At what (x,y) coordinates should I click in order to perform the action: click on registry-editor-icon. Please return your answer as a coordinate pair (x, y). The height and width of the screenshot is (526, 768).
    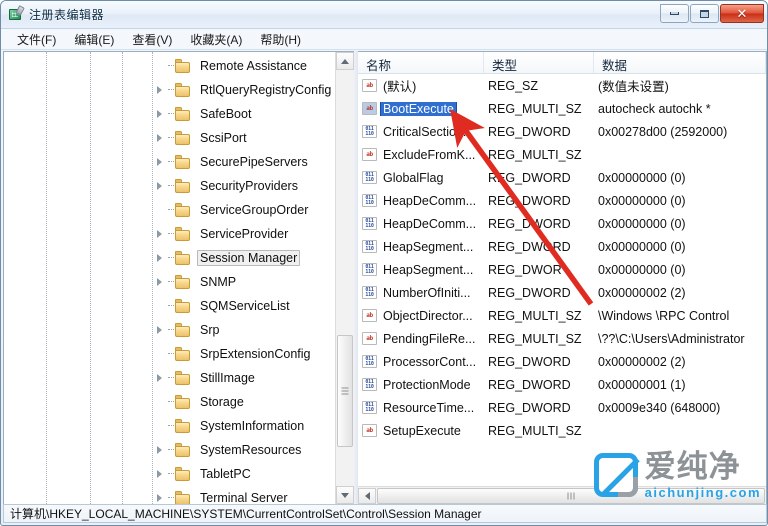
    Looking at the image, I should click on (16, 14).